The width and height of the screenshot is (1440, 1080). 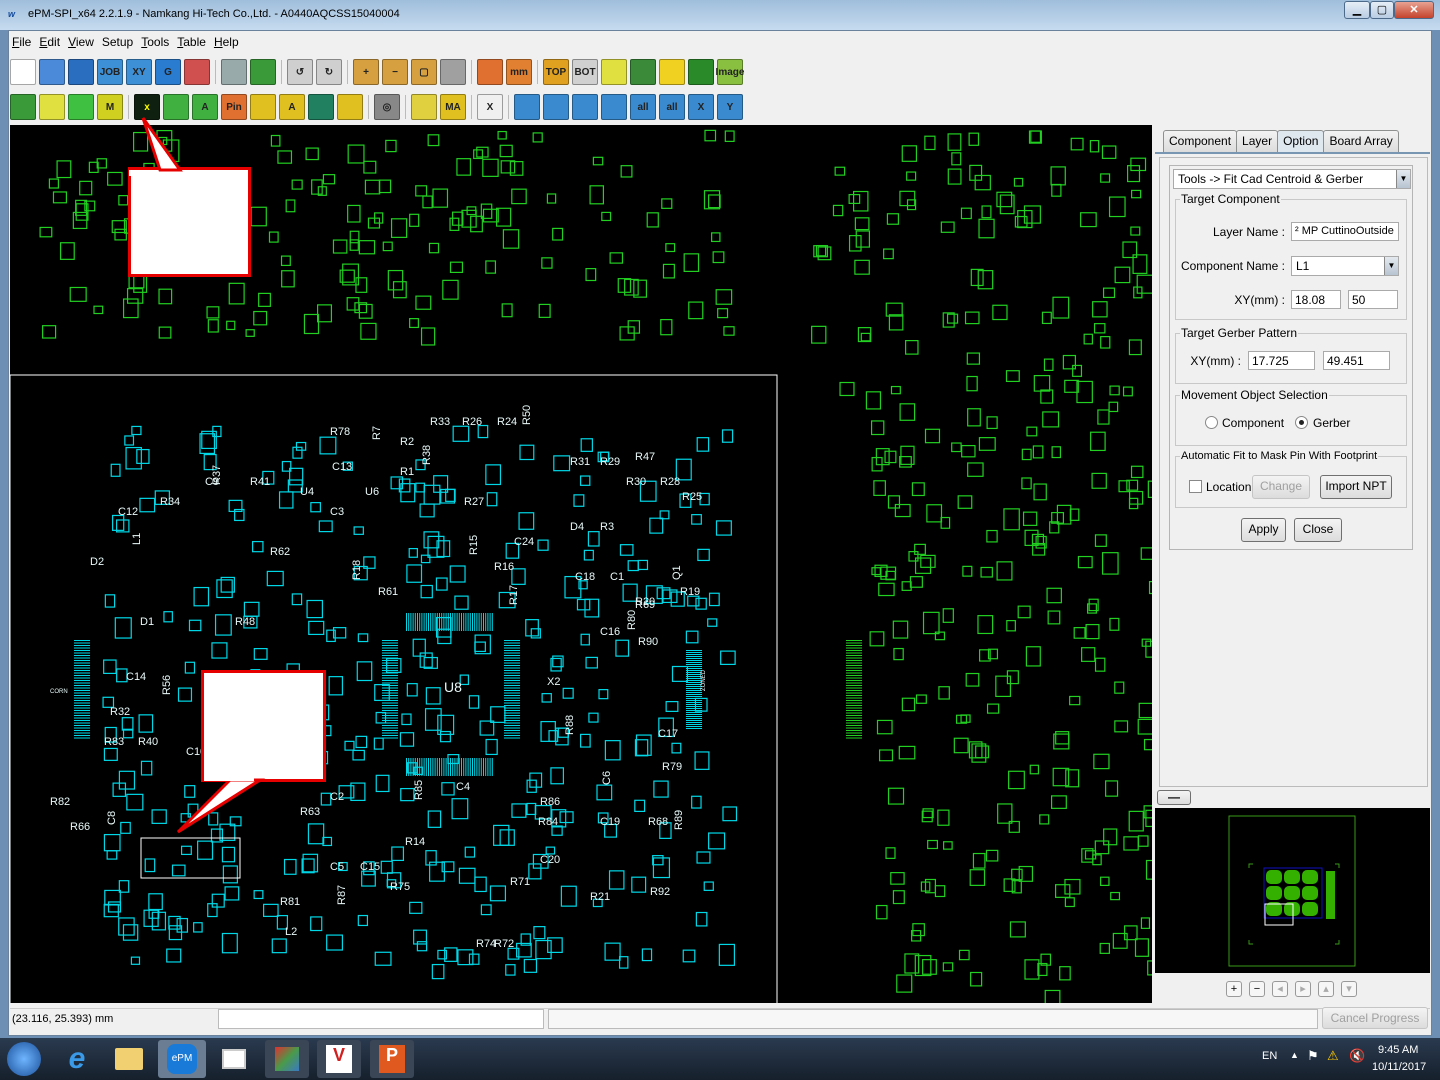 What do you see at coordinates (1399, 1067) in the screenshot?
I see `clock-date: 10/11/2017` at bounding box center [1399, 1067].